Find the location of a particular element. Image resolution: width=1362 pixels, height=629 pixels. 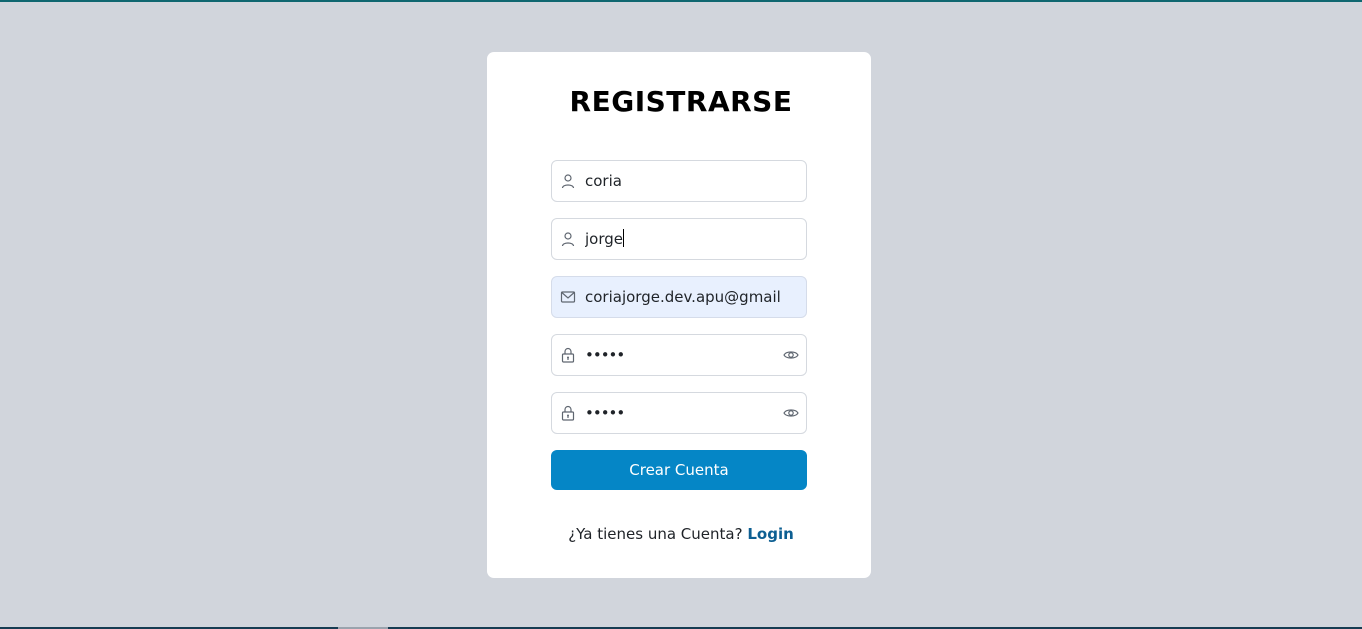

first-name-text: jorge is located at coordinates (604, 239).